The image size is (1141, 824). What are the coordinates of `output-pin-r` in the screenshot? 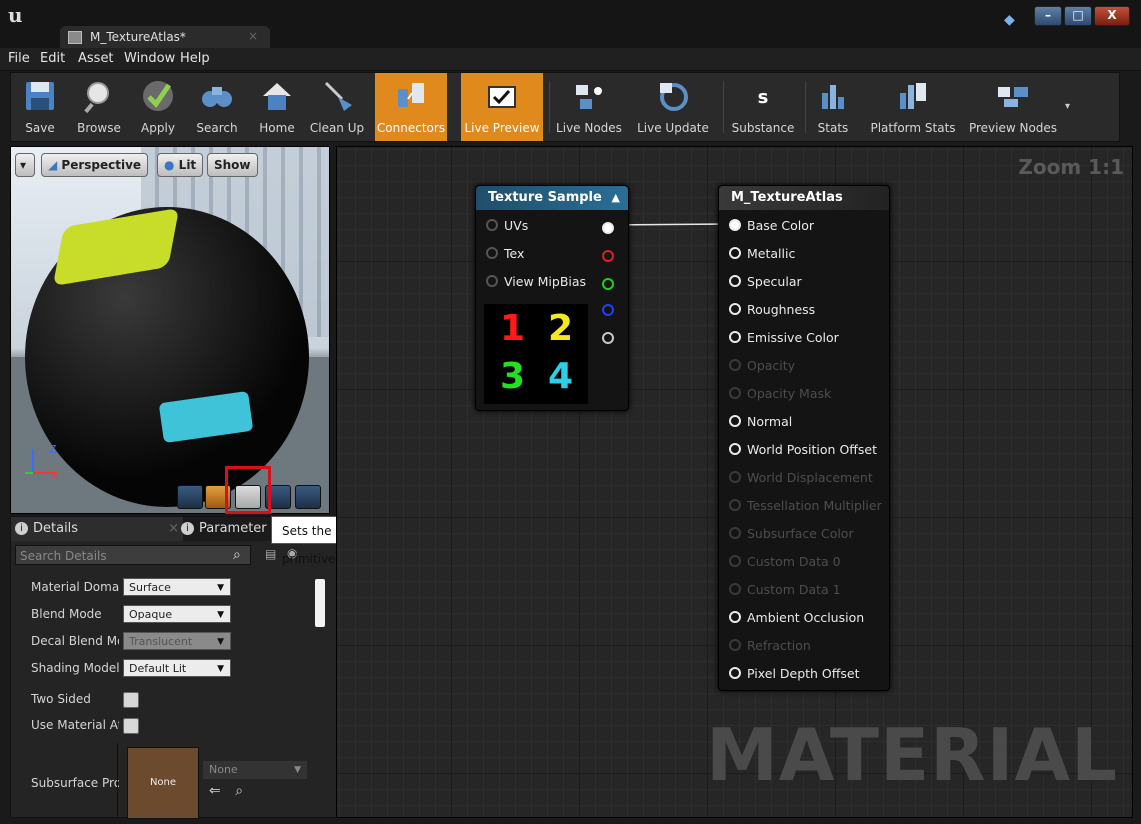 It's located at (608, 256).